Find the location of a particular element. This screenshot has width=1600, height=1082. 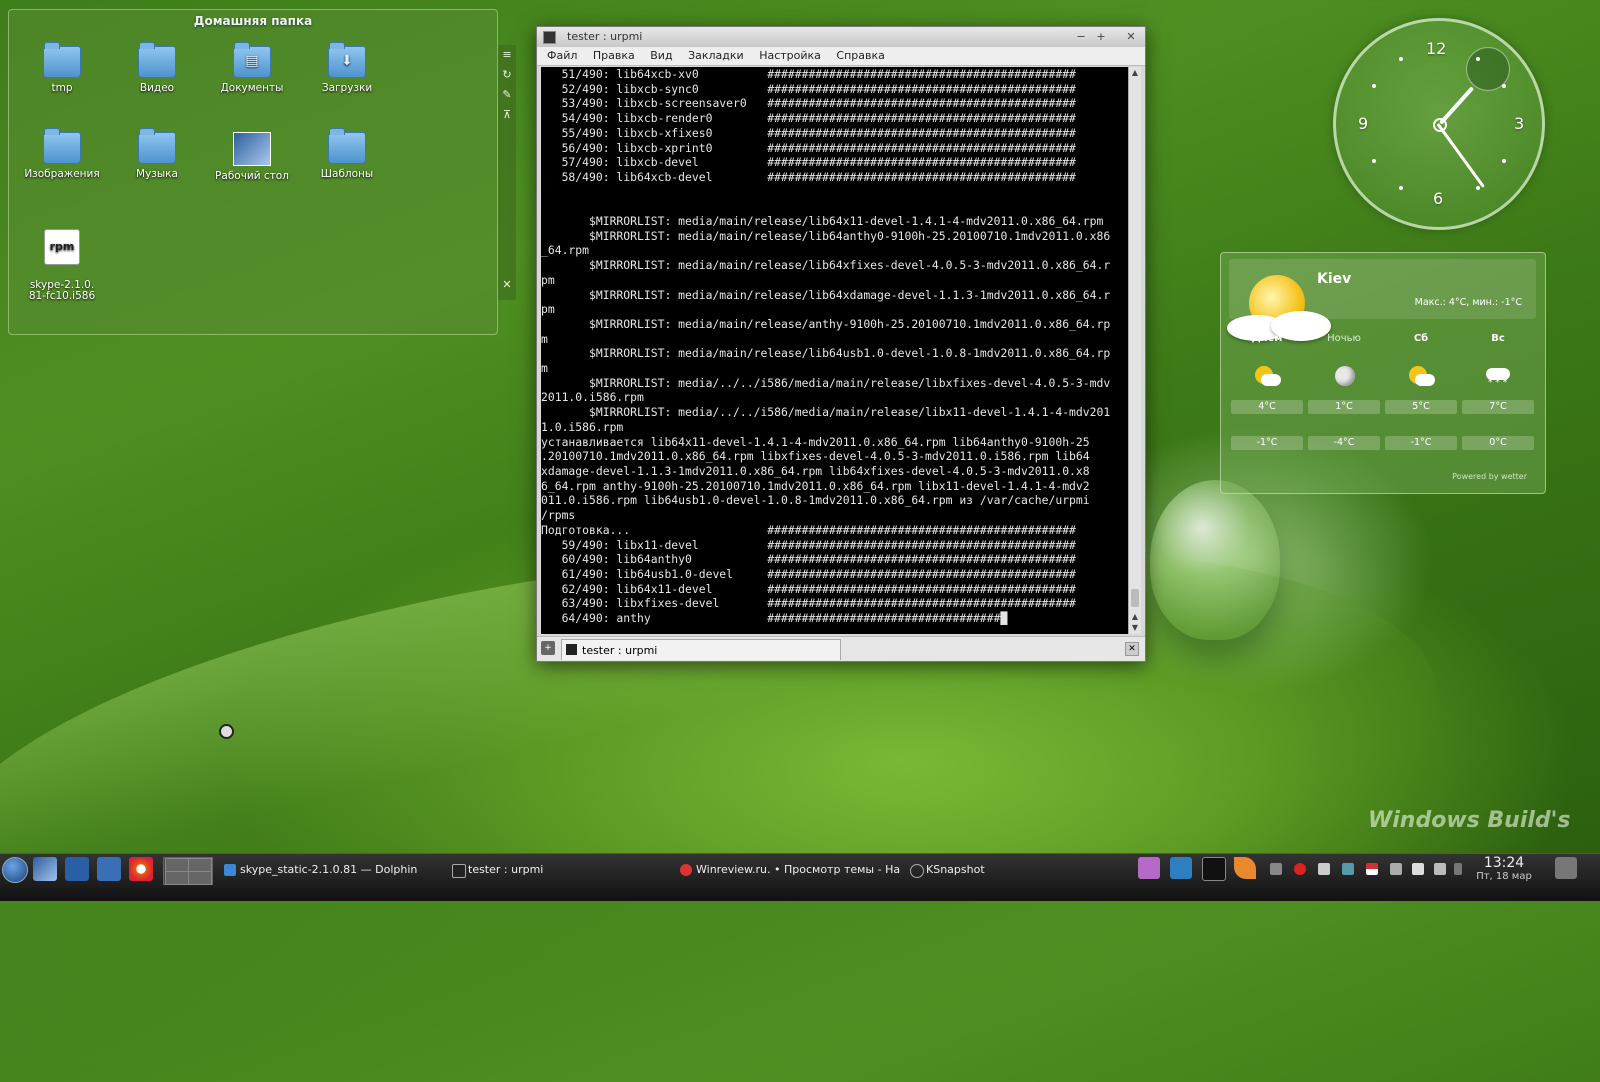

close-icon: ✕ is located at coordinates (507, 285).